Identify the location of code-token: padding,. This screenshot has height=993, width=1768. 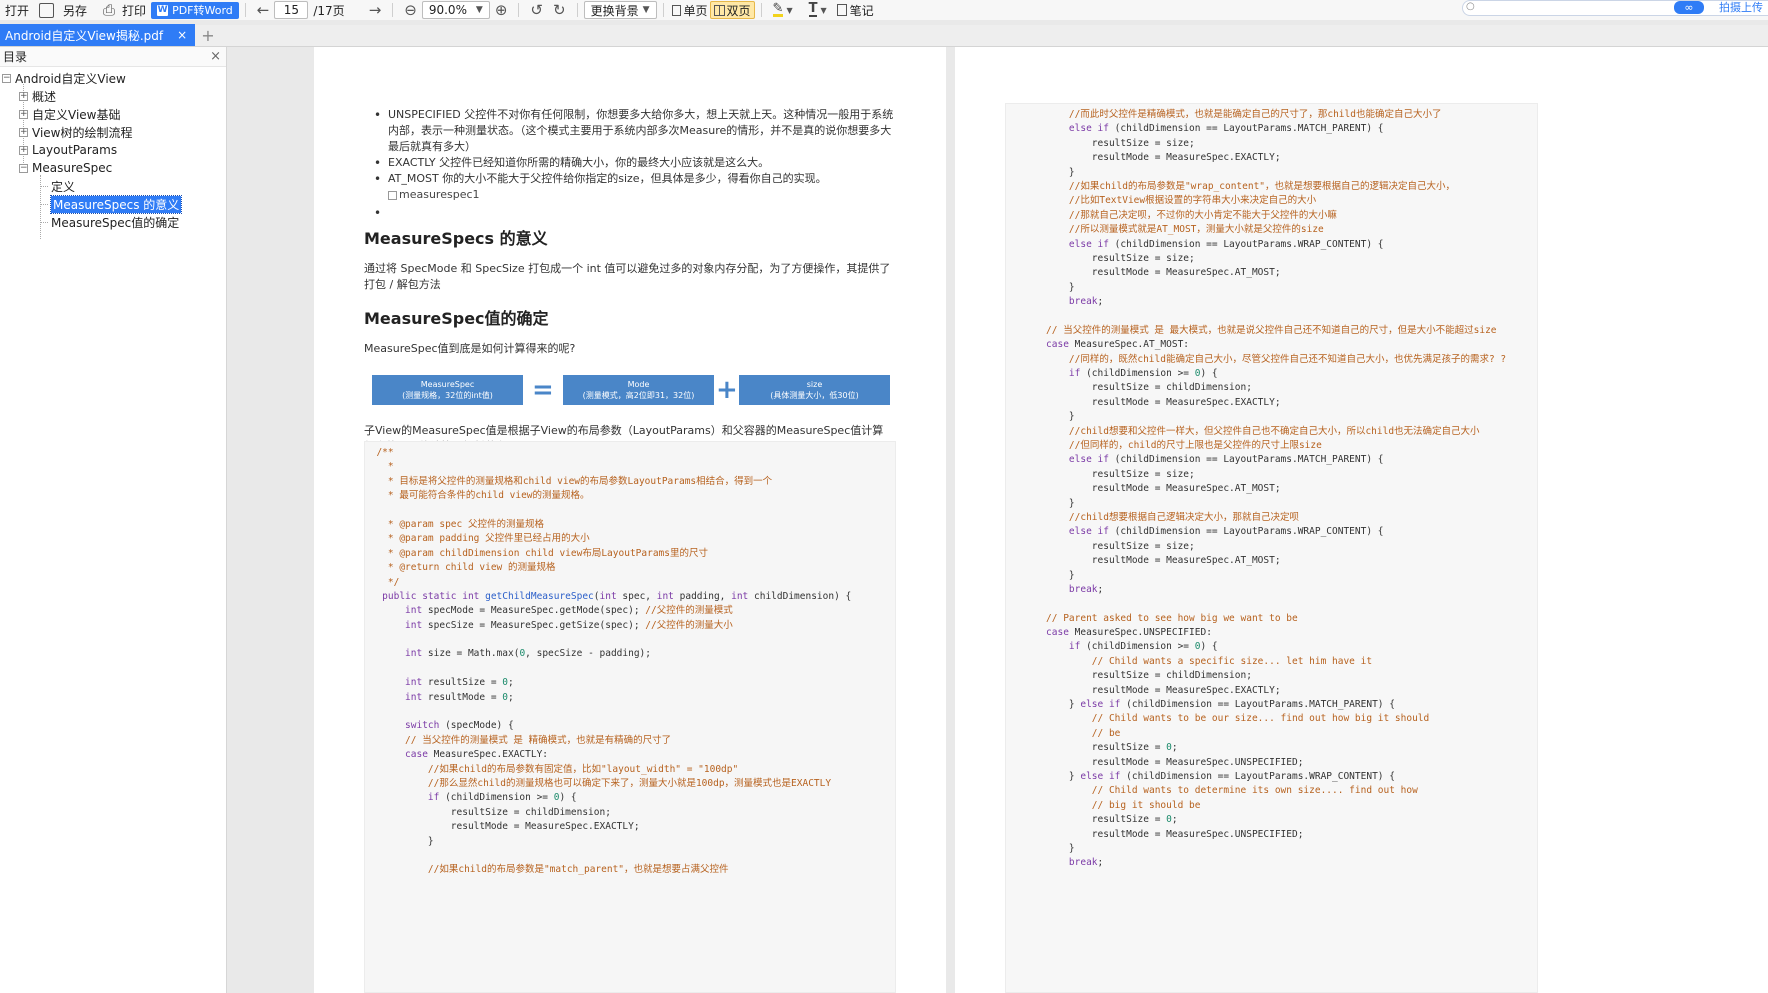
(702, 596).